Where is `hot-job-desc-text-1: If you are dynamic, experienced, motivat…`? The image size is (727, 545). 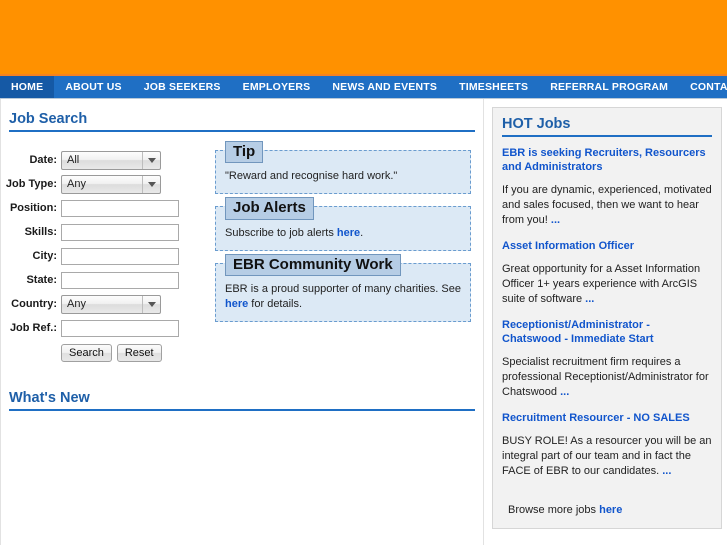
hot-job-desc-text-1: If you are dynamic, experienced, motivat… is located at coordinates (607, 205).